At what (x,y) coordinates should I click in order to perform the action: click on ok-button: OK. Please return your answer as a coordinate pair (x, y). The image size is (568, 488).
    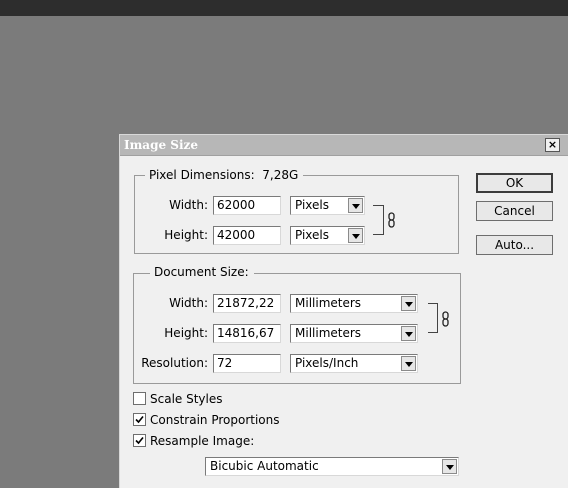
    Looking at the image, I should click on (514, 183).